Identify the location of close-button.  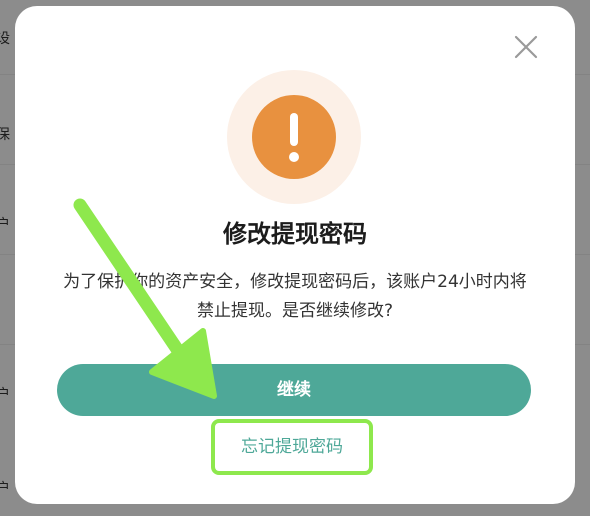
(526, 47).